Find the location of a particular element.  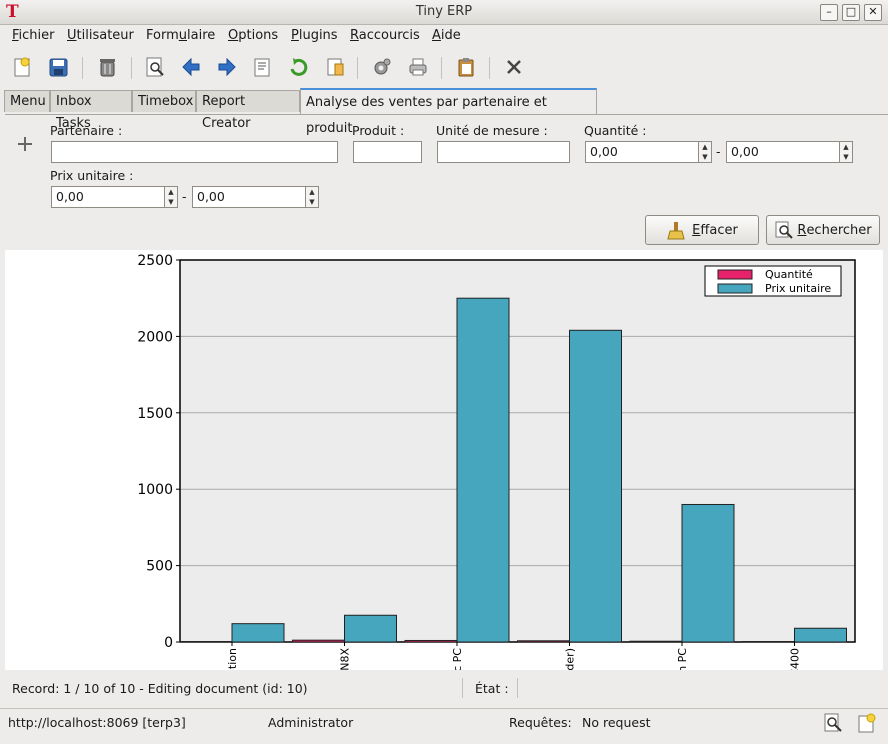

partenaire-label: Partenaire : is located at coordinates (86, 130).